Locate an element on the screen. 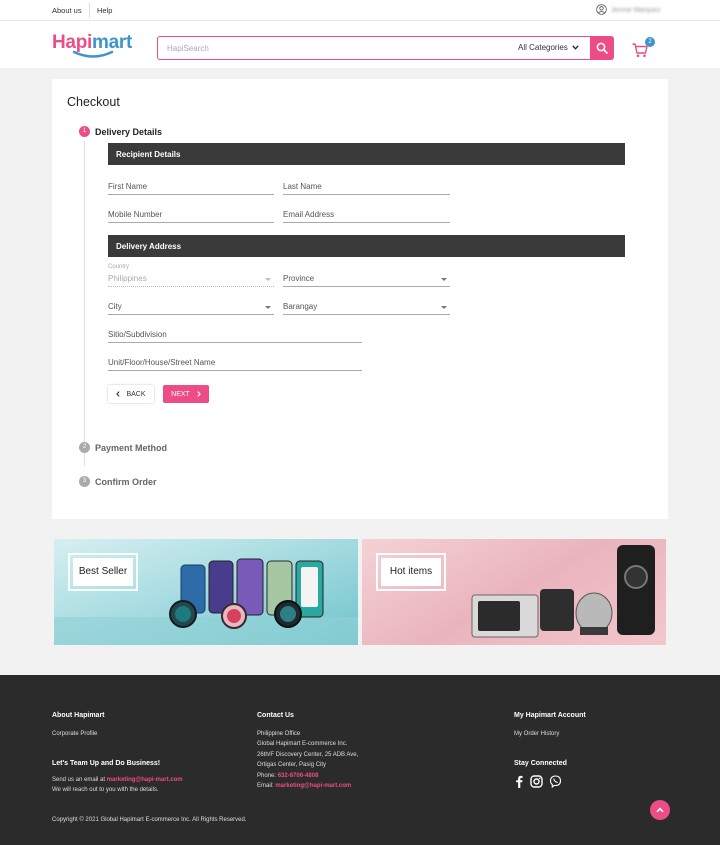 The image size is (720, 845). stay-connected-heading: Stay Connected is located at coordinates (540, 763).